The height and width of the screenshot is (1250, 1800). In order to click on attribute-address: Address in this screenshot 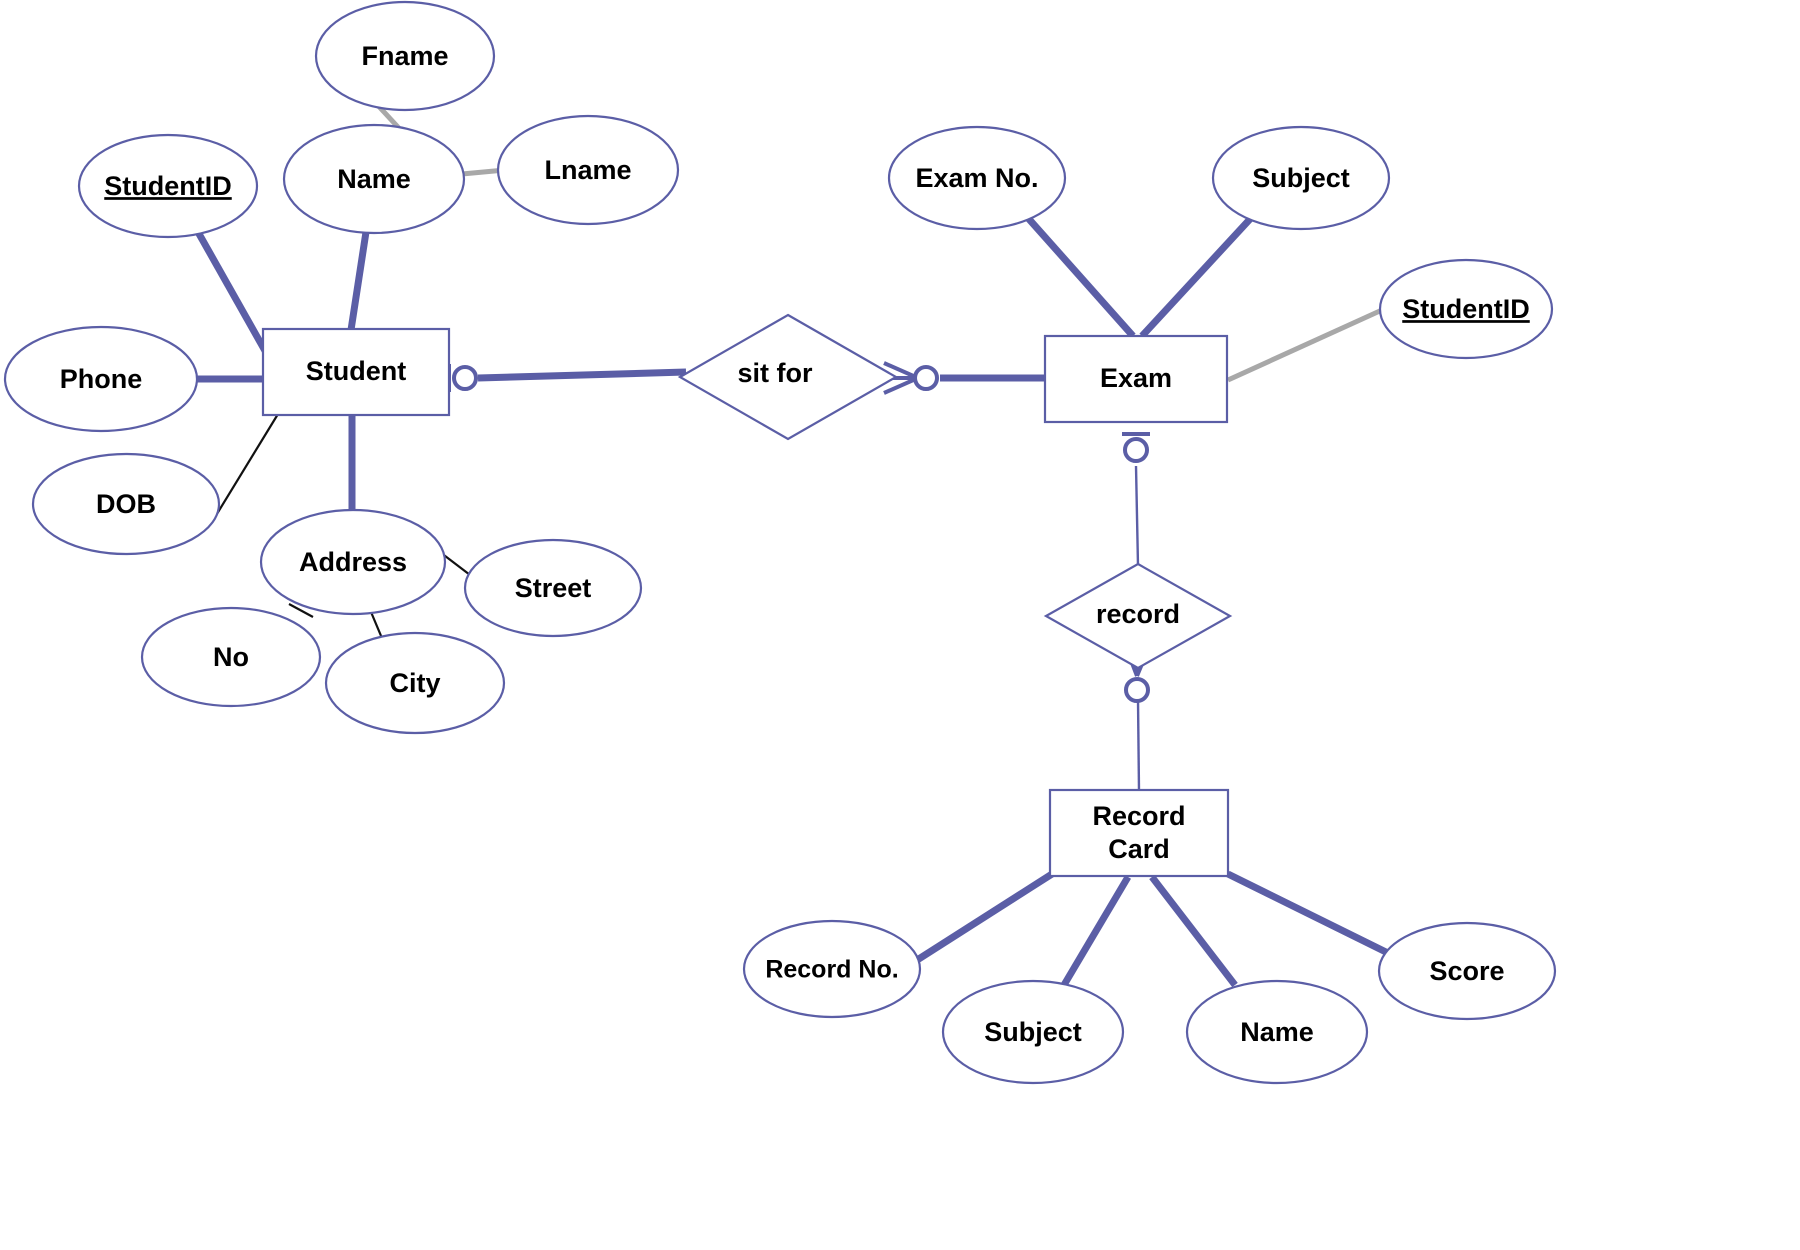, I will do `click(353, 562)`.